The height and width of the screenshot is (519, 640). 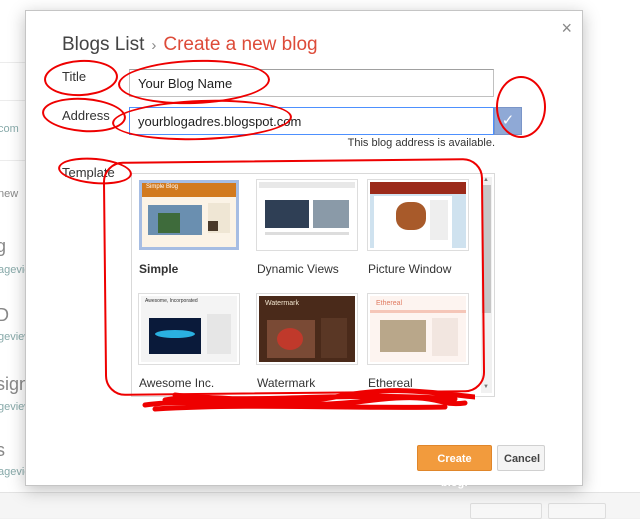 What do you see at coordinates (486, 249) in the screenshot?
I see `scrollbar-thumb` at bounding box center [486, 249].